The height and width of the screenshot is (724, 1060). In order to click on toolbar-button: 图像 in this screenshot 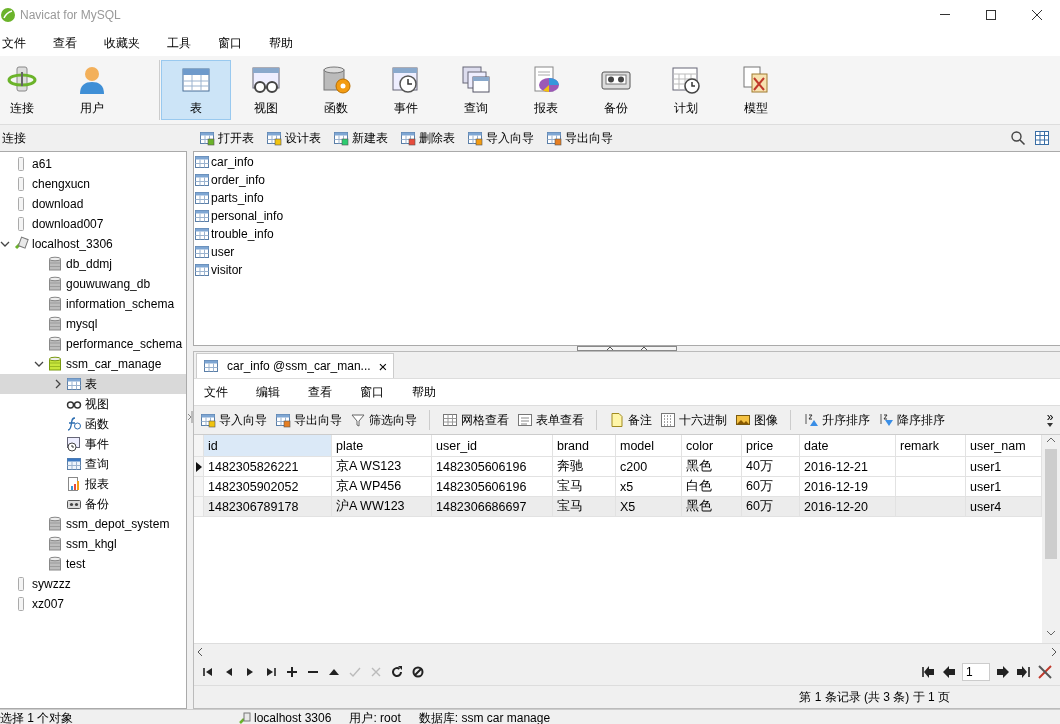, I will do `click(756, 420)`.